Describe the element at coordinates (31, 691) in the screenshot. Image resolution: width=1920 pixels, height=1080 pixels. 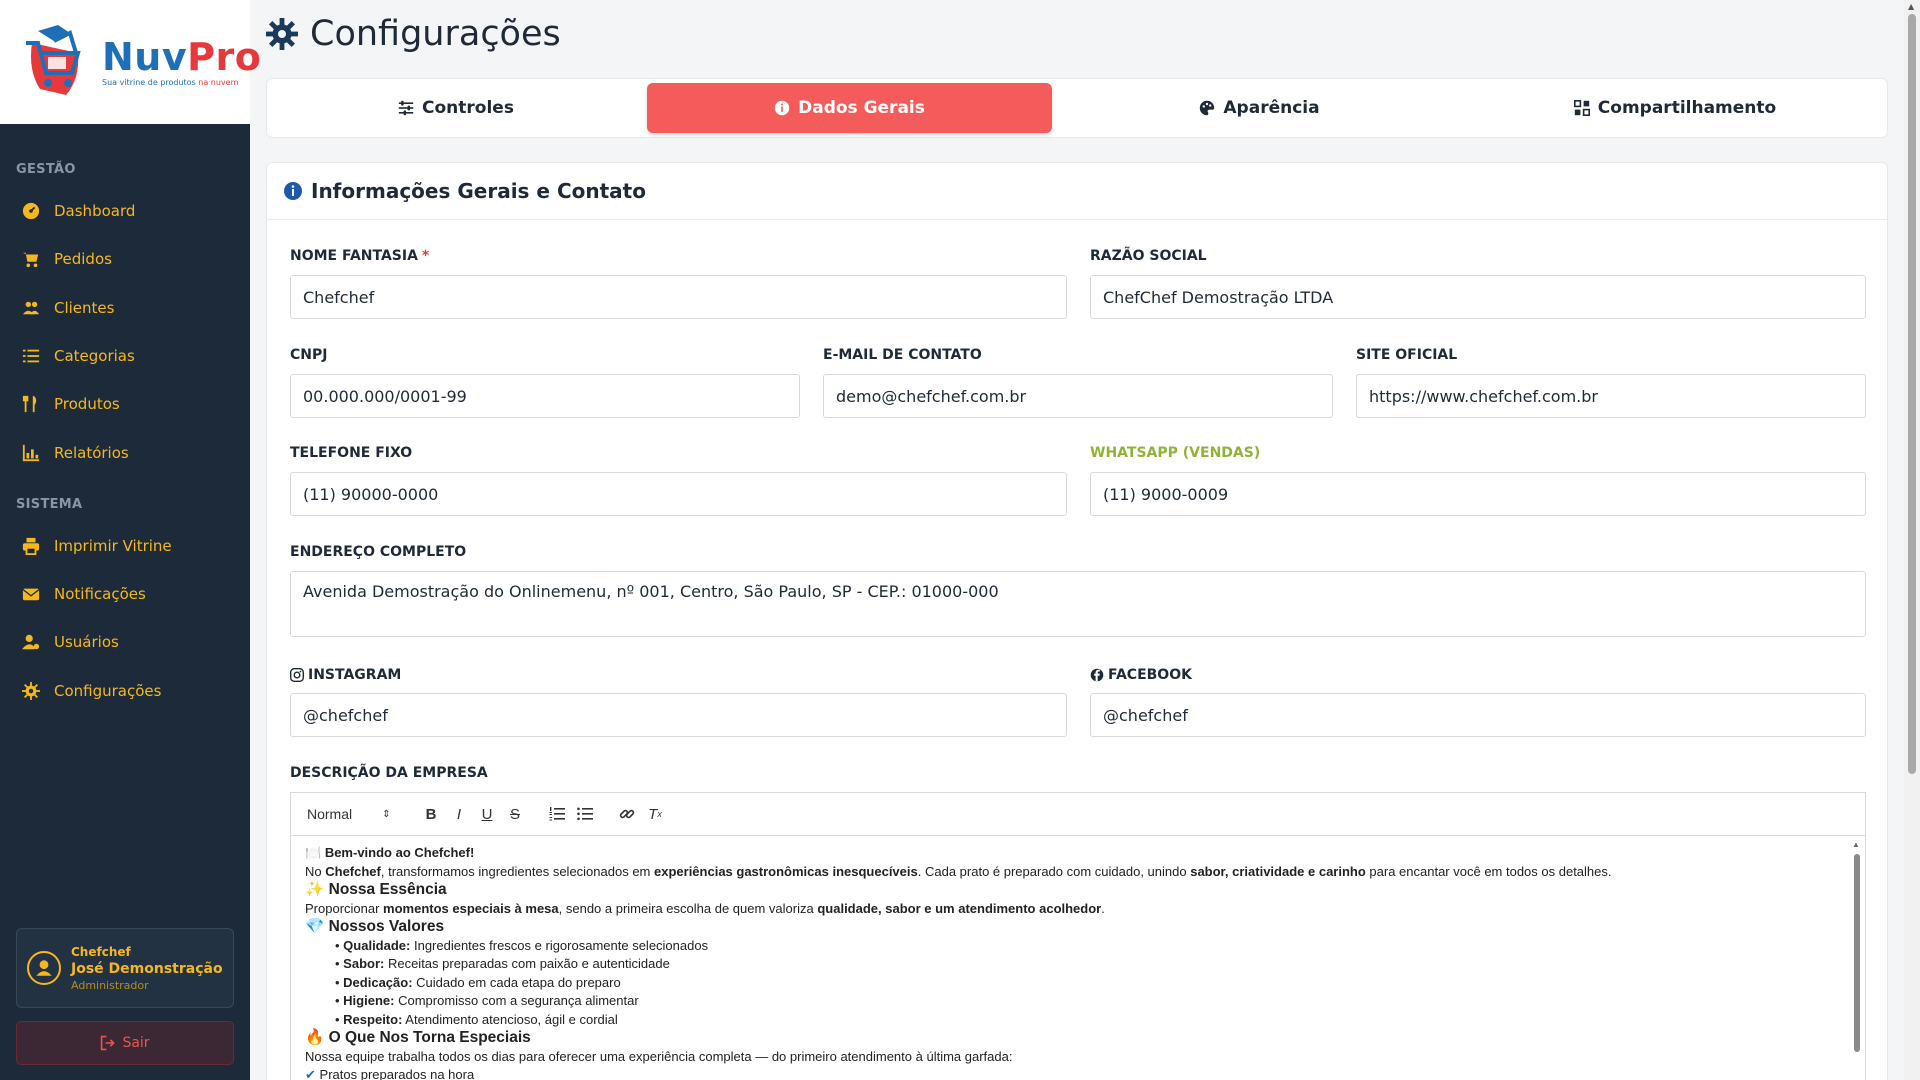
I see `gear-icon` at that location.